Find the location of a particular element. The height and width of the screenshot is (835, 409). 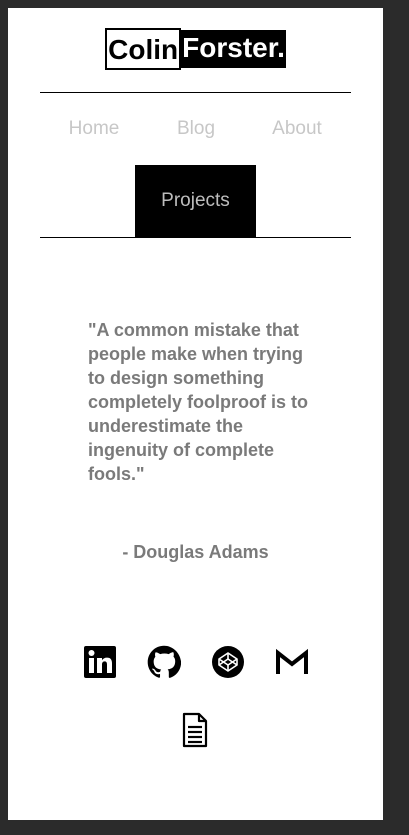

nav-home-link: Home is located at coordinates (94, 129).